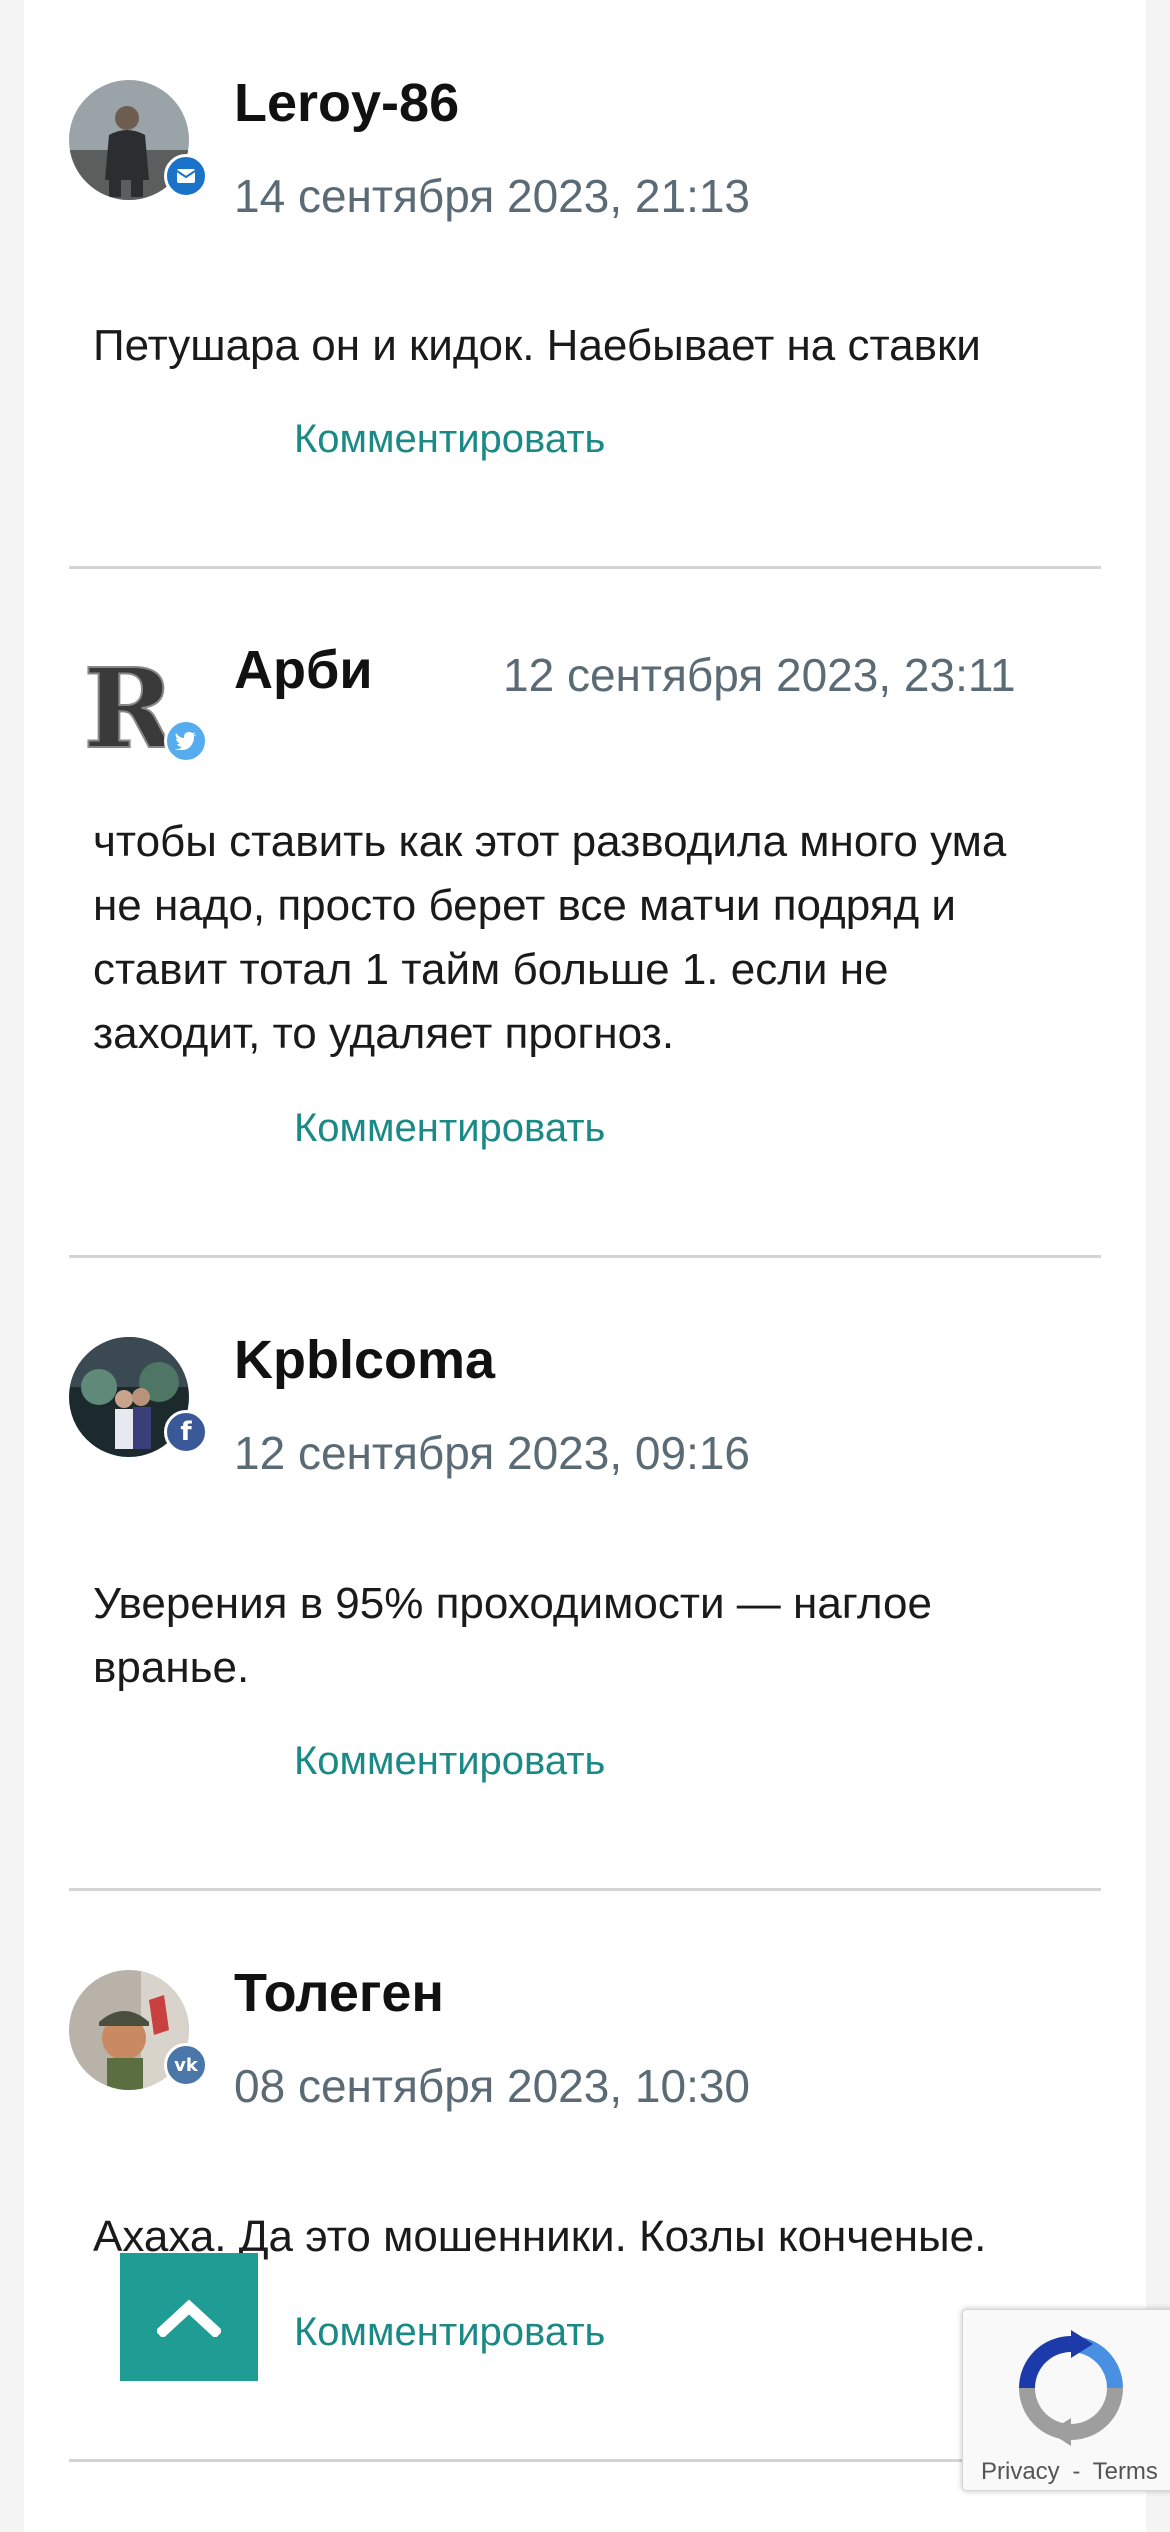 Image resolution: width=1170 pixels, height=2532 pixels. Describe the element at coordinates (129, 707) in the screenshot. I see `svg-text: R` at that location.